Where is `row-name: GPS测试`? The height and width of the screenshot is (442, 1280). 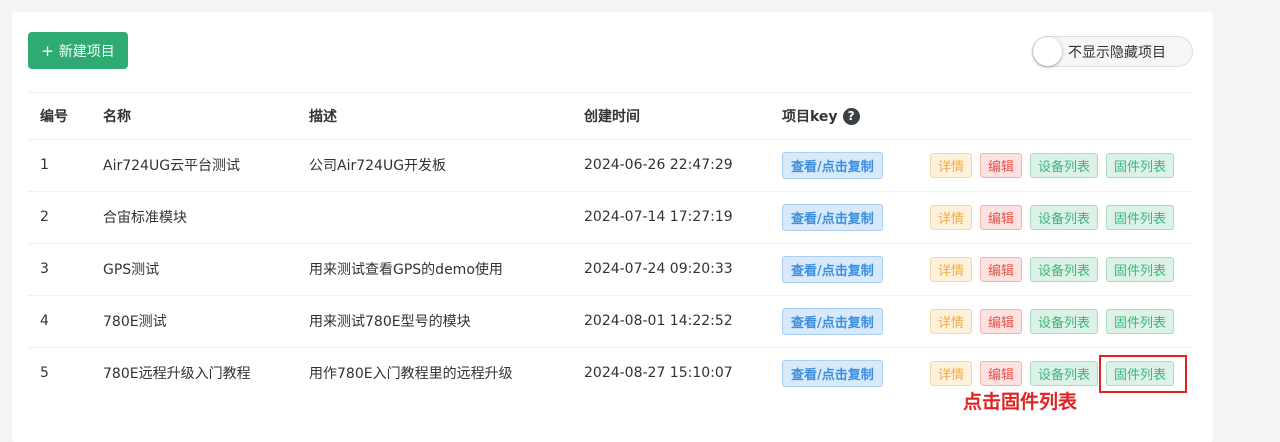
row-name: GPS测试 is located at coordinates (131, 270).